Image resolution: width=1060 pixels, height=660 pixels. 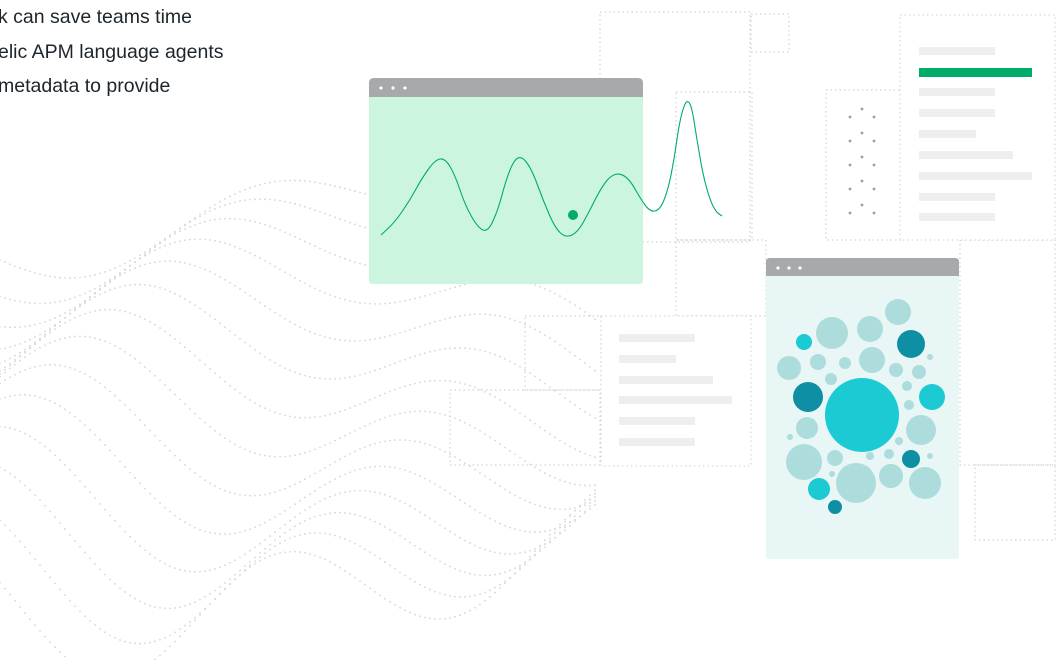 What do you see at coordinates (546, 181) in the screenshot?
I see `wave-chart-window` at bounding box center [546, 181].